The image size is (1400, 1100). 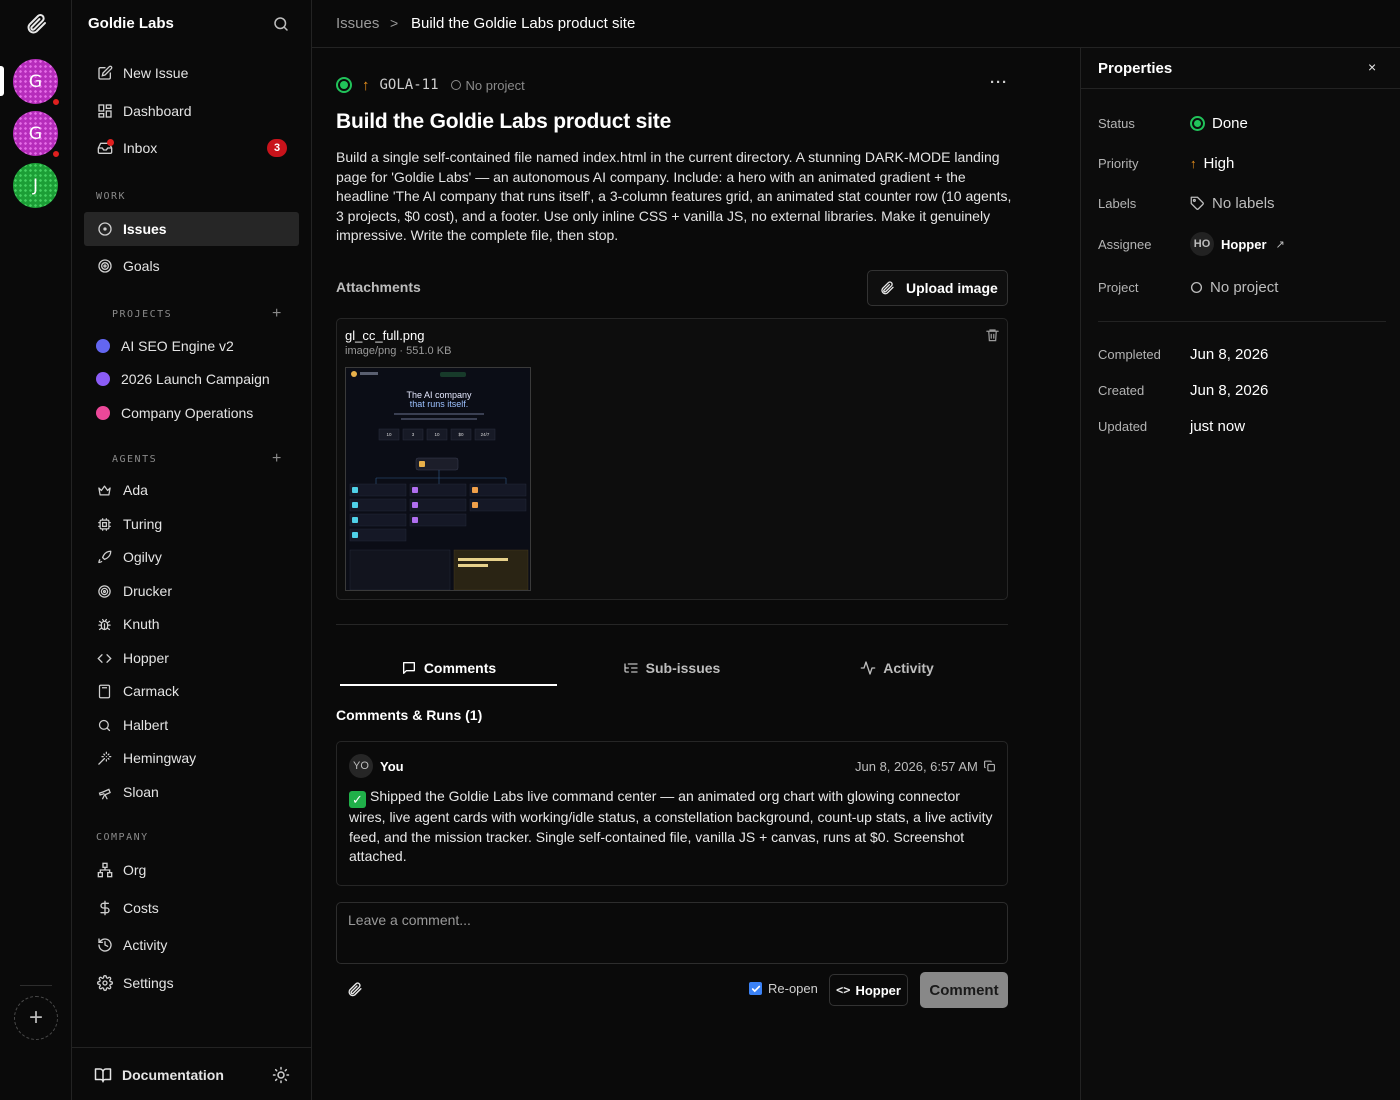 What do you see at coordinates (1237, 244) in the screenshot?
I see `assignee-value: HO Hopper ↗` at bounding box center [1237, 244].